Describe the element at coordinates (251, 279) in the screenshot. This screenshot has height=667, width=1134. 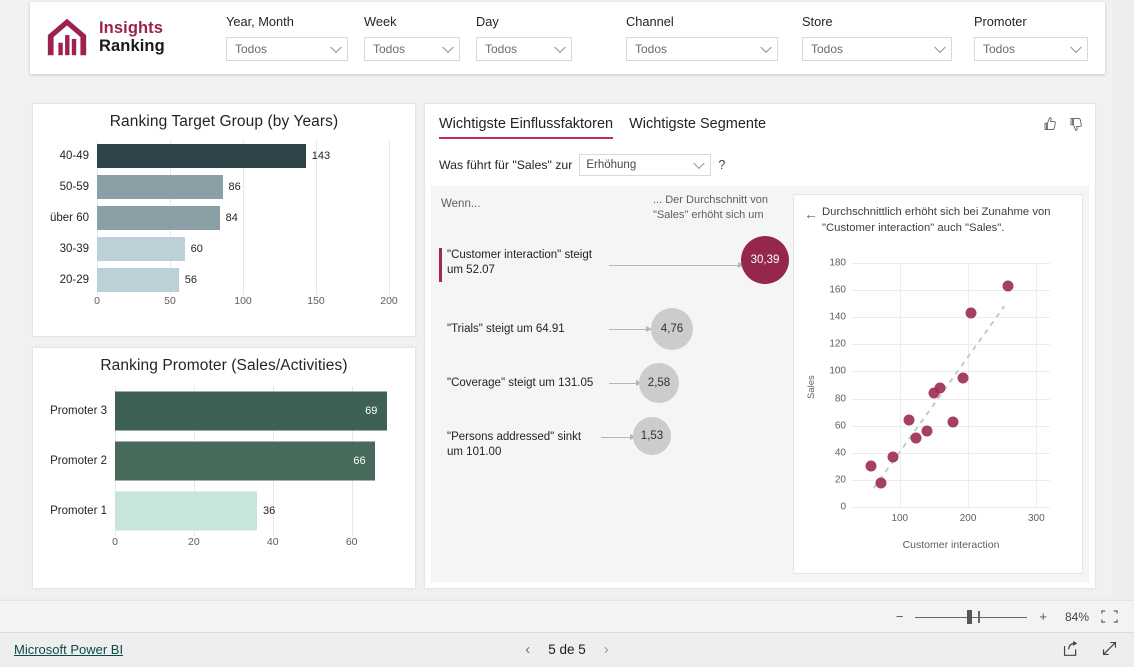
I see `bar-track: 56` at that location.